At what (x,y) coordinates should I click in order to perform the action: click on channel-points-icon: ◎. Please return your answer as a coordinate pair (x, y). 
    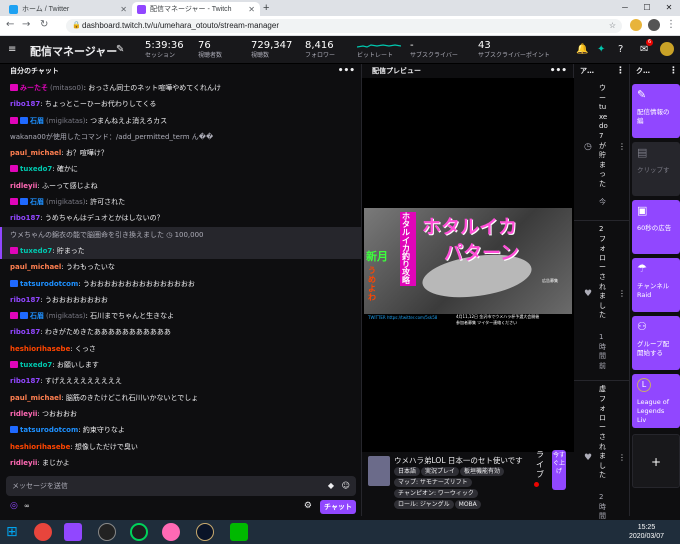
    Looking at the image, I should click on (14, 506).